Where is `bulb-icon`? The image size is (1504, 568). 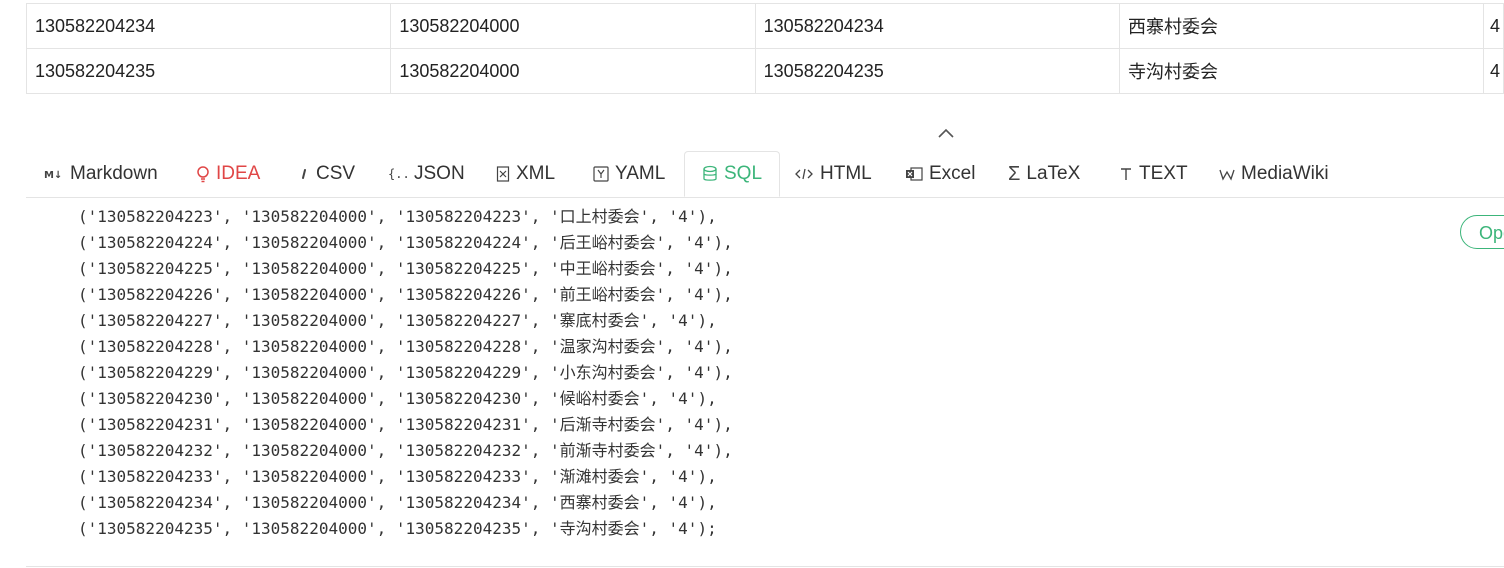 bulb-icon is located at coordinates (203, 174).